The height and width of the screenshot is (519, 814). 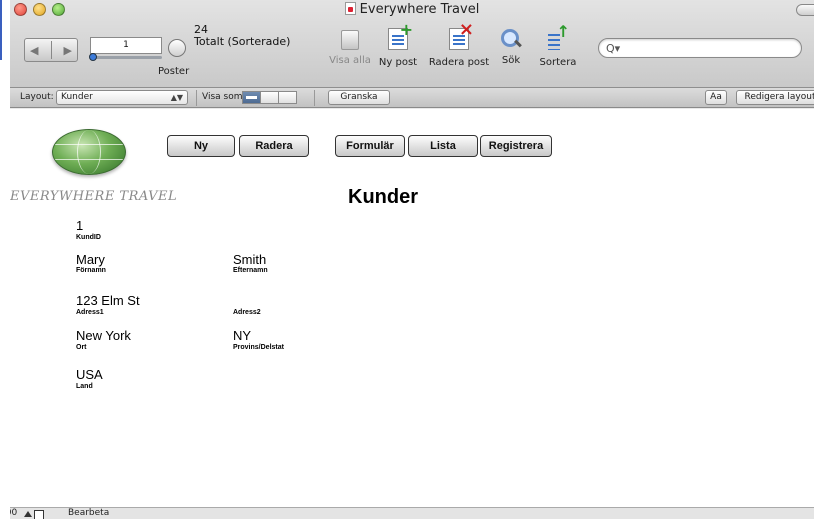 What do you see at coordinates (88, 513) in the screenshot?
I see `mode-indicator: Bearbeta` at bounding box center [88, 513].